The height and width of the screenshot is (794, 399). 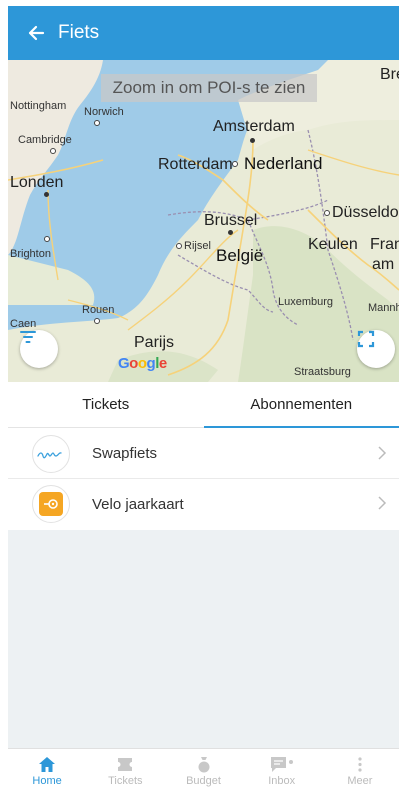 What do you see at coordinates (283, 163) in the screenshot?
I see `map-label: Nederland` at bounding box center [283, 163].